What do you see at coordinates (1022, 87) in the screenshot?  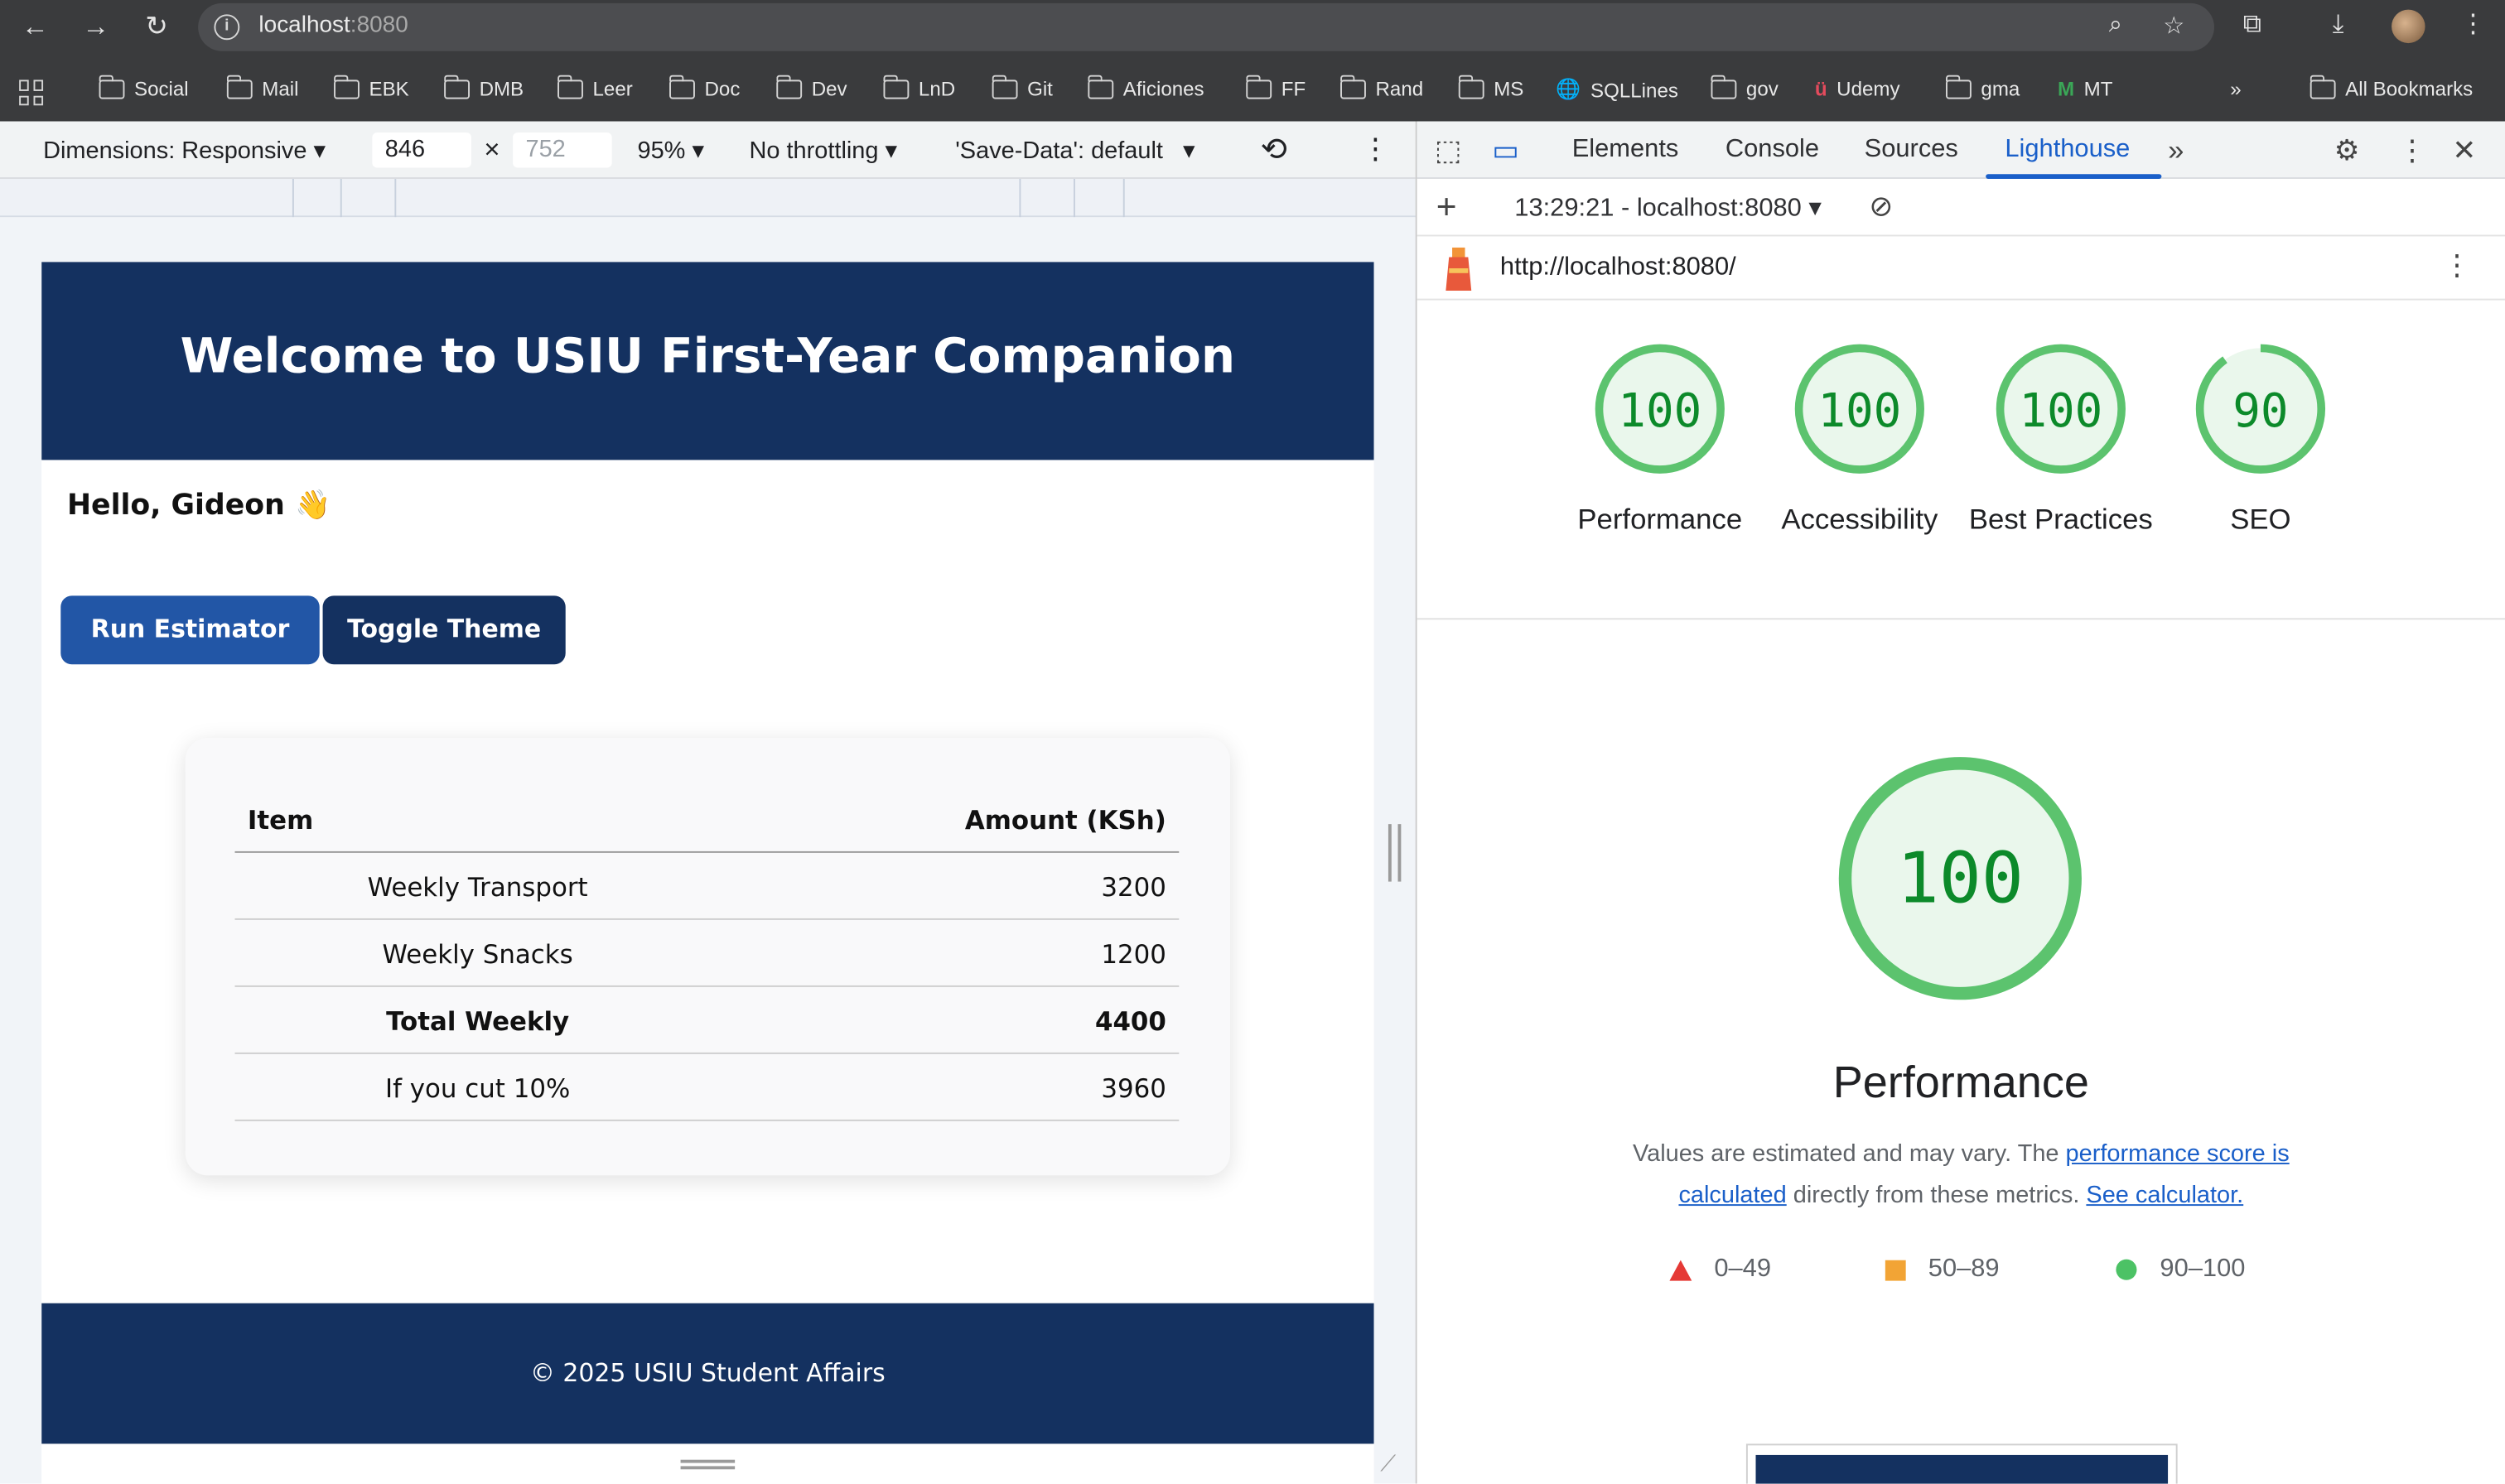 I see `bookmark-folder: Git` at bounding box center [1022, 87].